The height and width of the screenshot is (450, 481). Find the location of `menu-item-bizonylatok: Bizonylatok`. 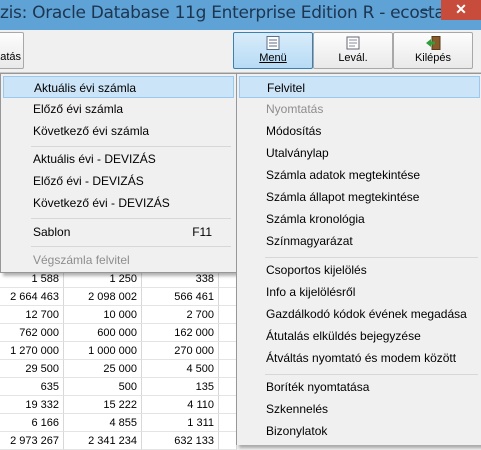

menu-item-bizonylatok: Bizonylatok is located at coordinates (359, 431).